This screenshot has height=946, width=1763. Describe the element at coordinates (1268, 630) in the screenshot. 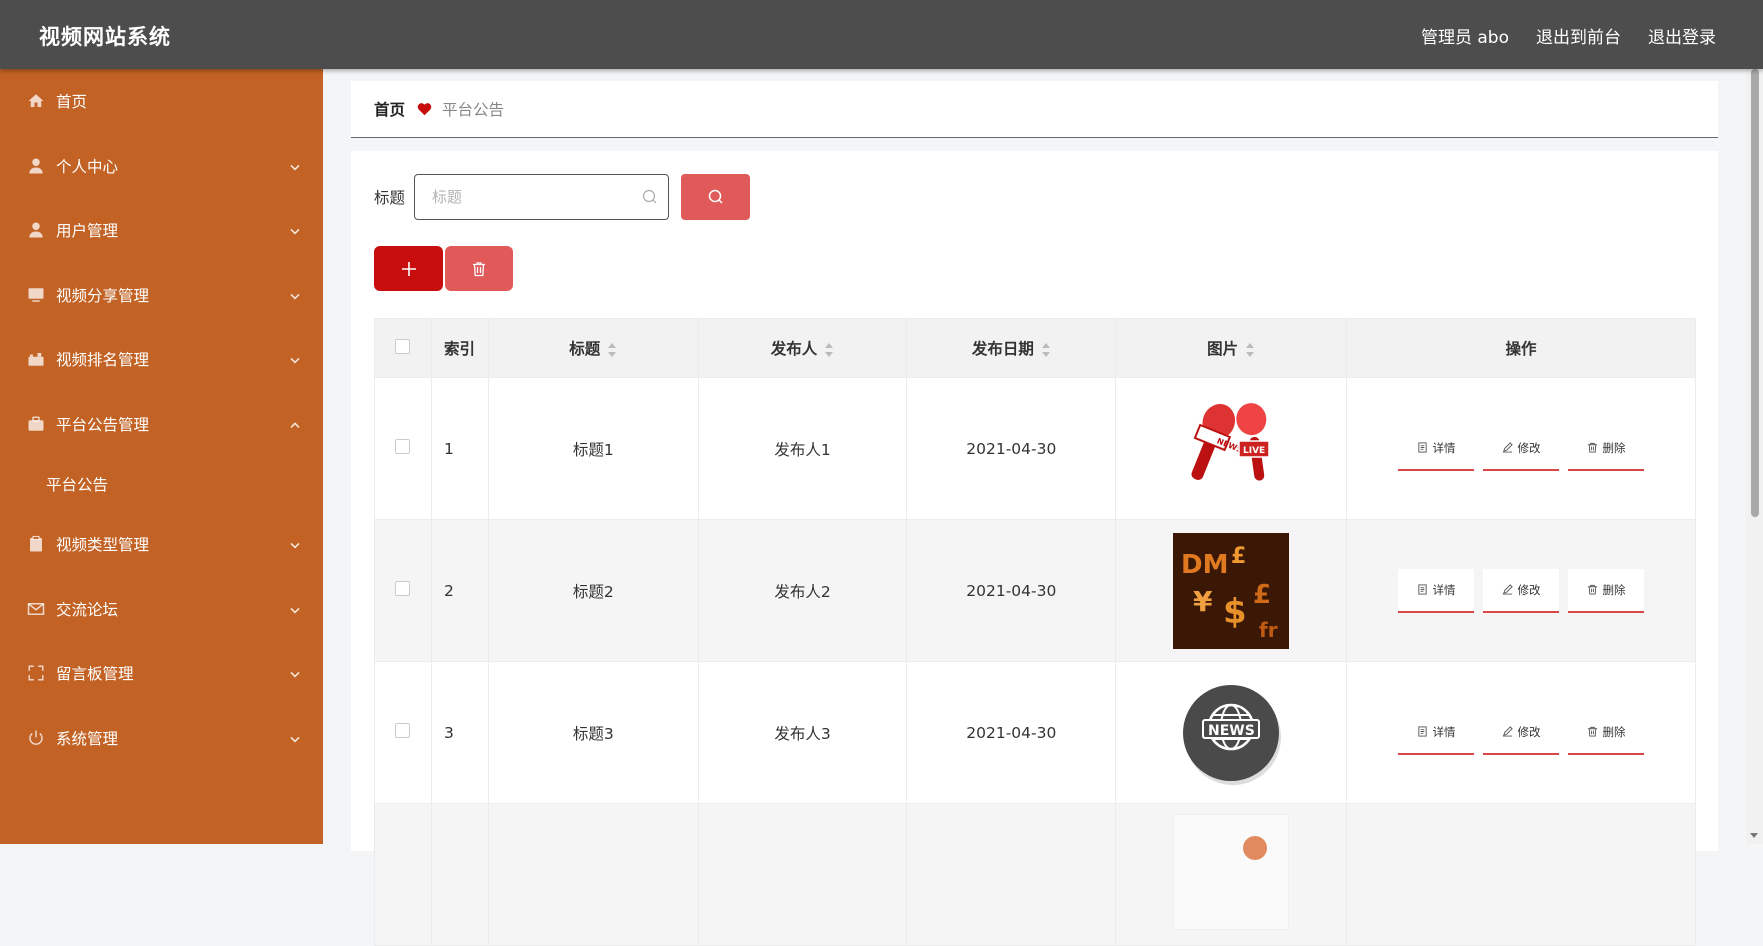

I see `svg-text: fr` at that location.